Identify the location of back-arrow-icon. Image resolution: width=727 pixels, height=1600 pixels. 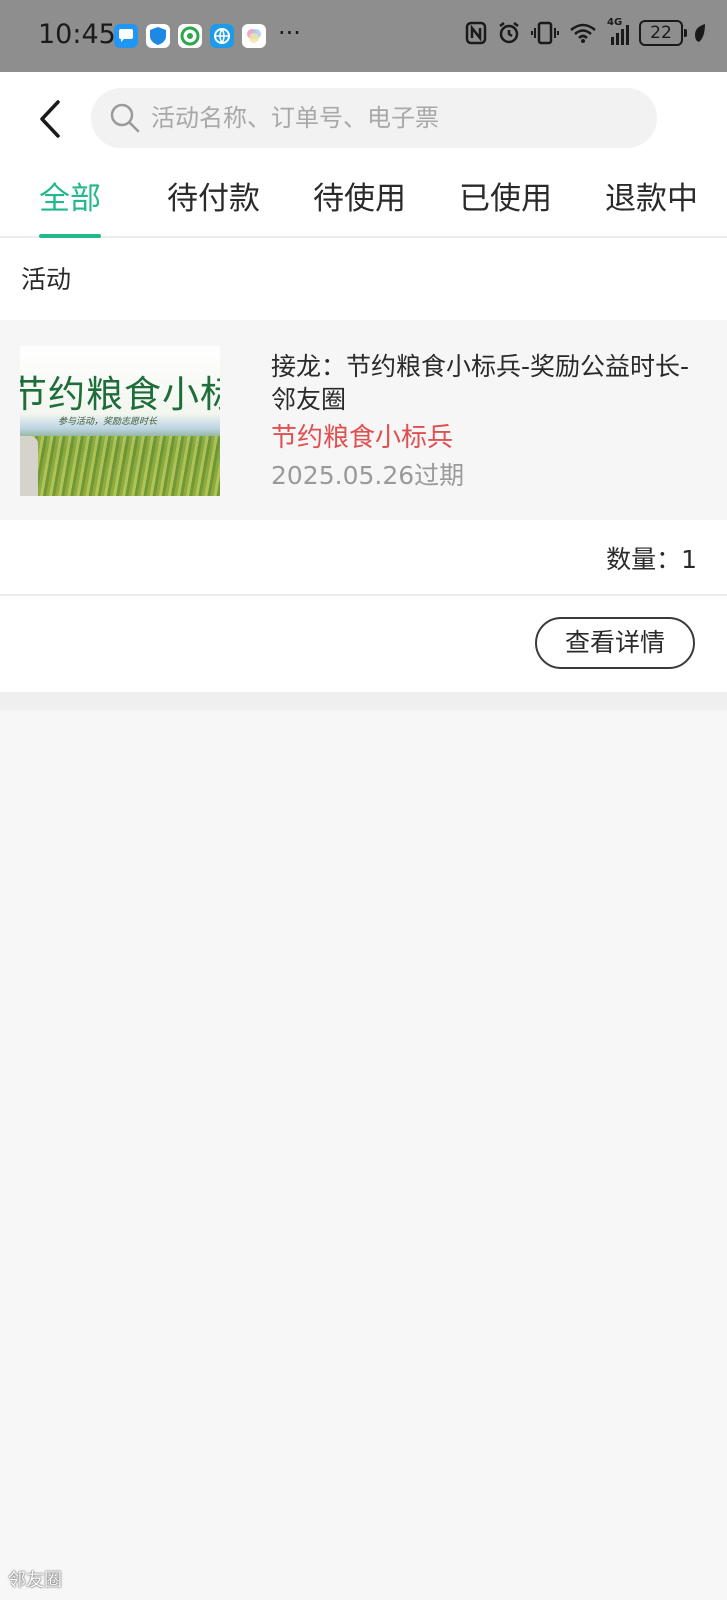
(50, 119).